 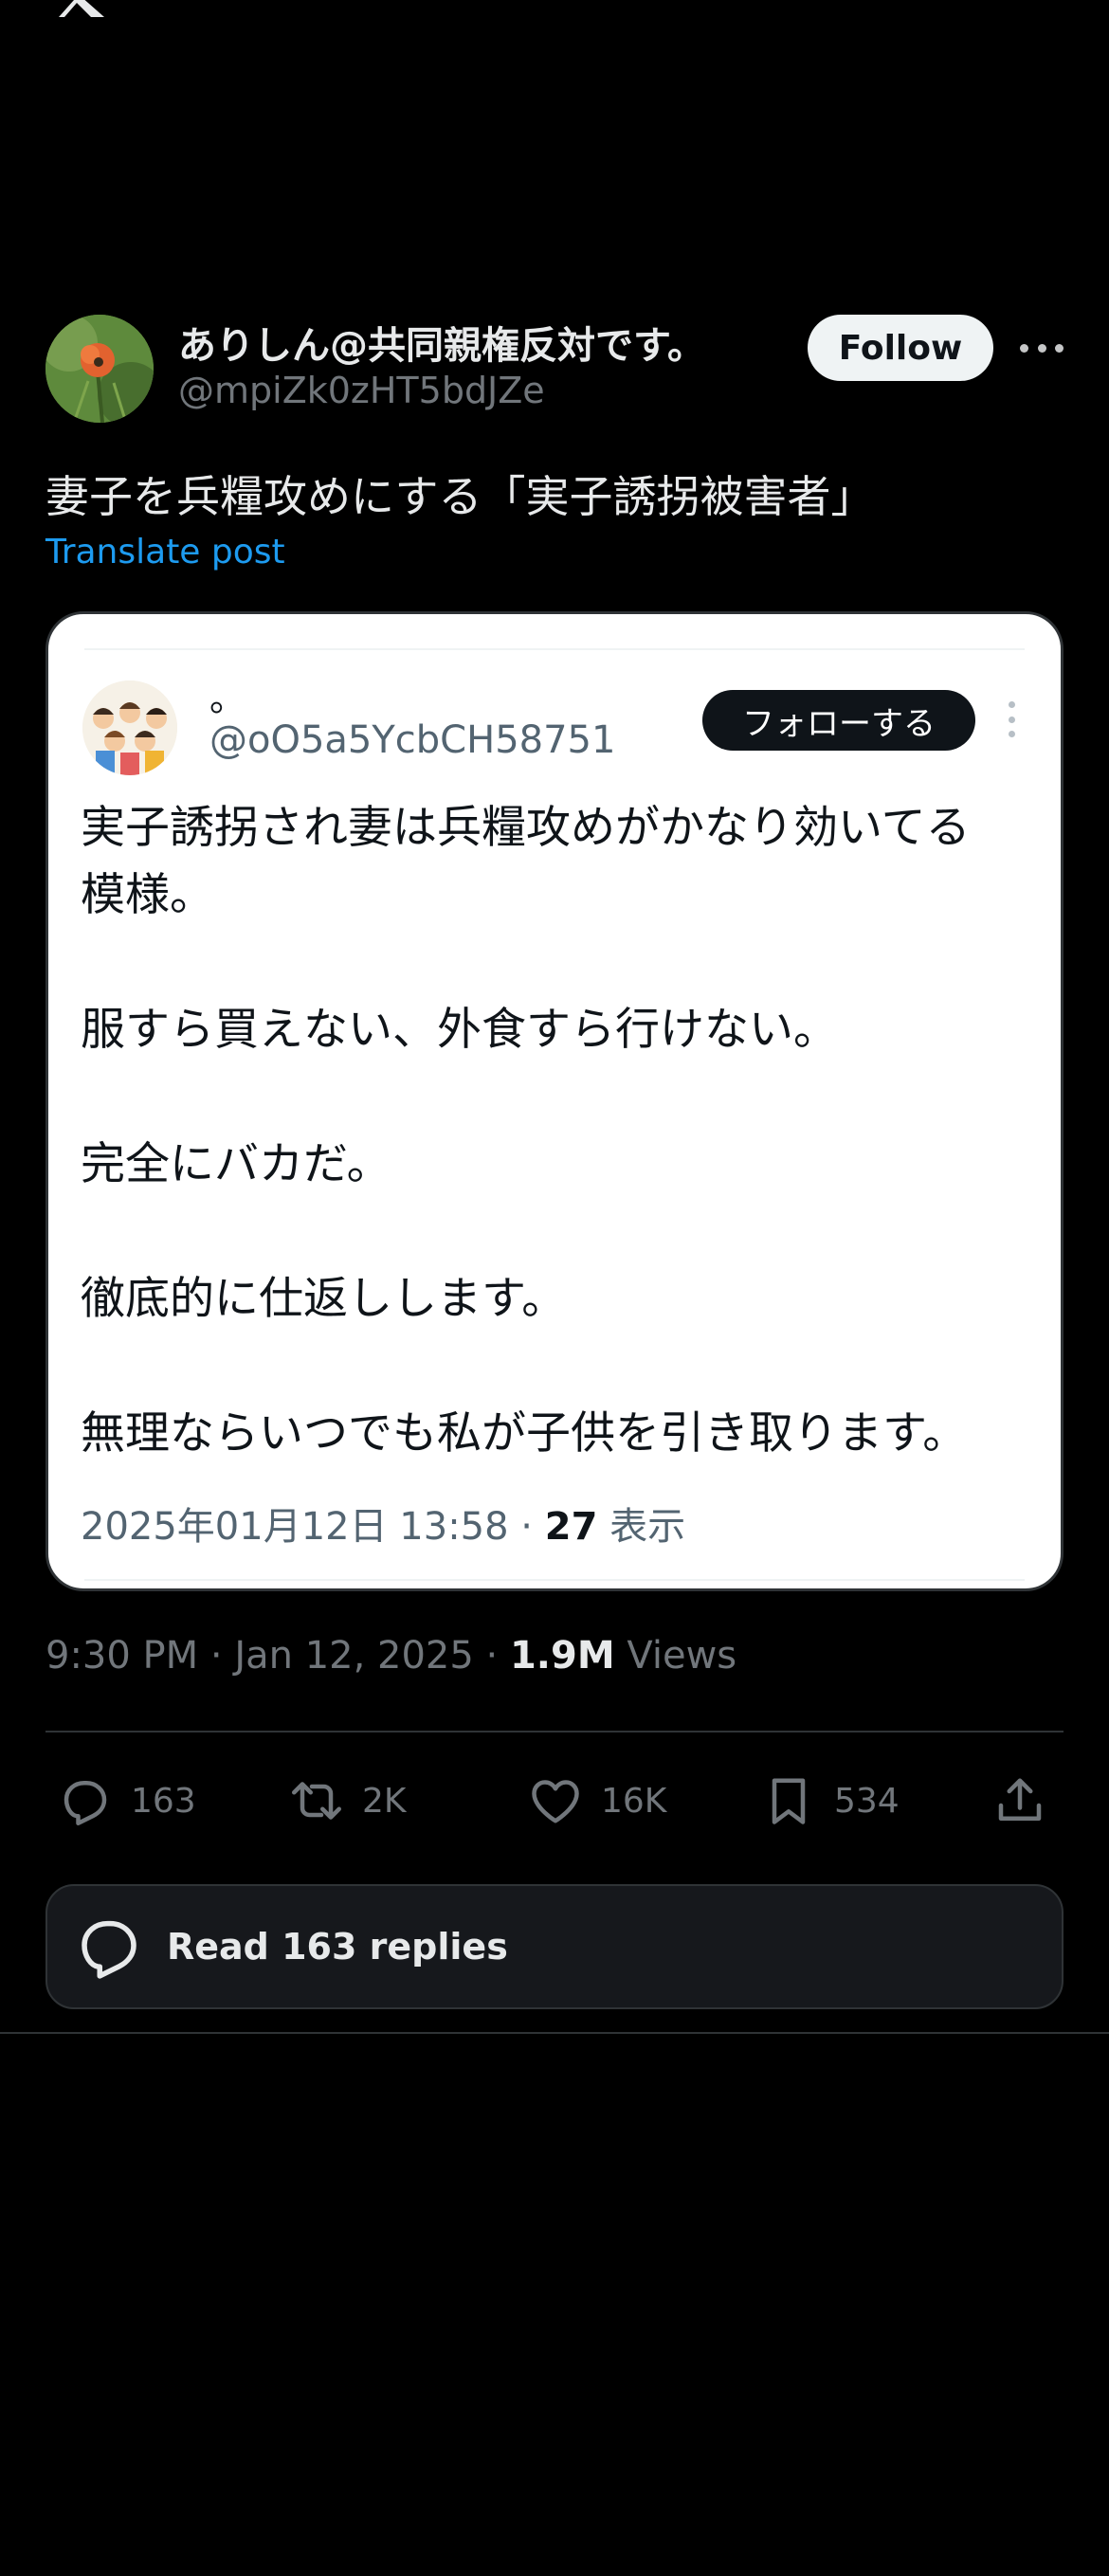 I want to click on author-handle: @mpiZk0zHT5bdJZe, so click(x=361, y=390).